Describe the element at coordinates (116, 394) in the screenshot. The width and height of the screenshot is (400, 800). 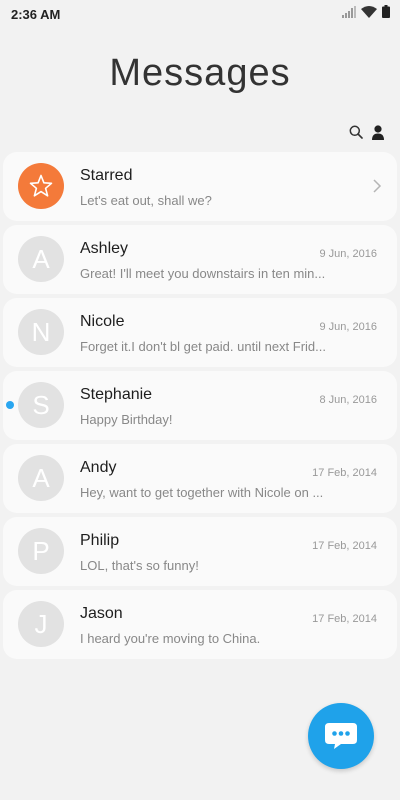
I see `conversation-name: Stephanie` at that location.